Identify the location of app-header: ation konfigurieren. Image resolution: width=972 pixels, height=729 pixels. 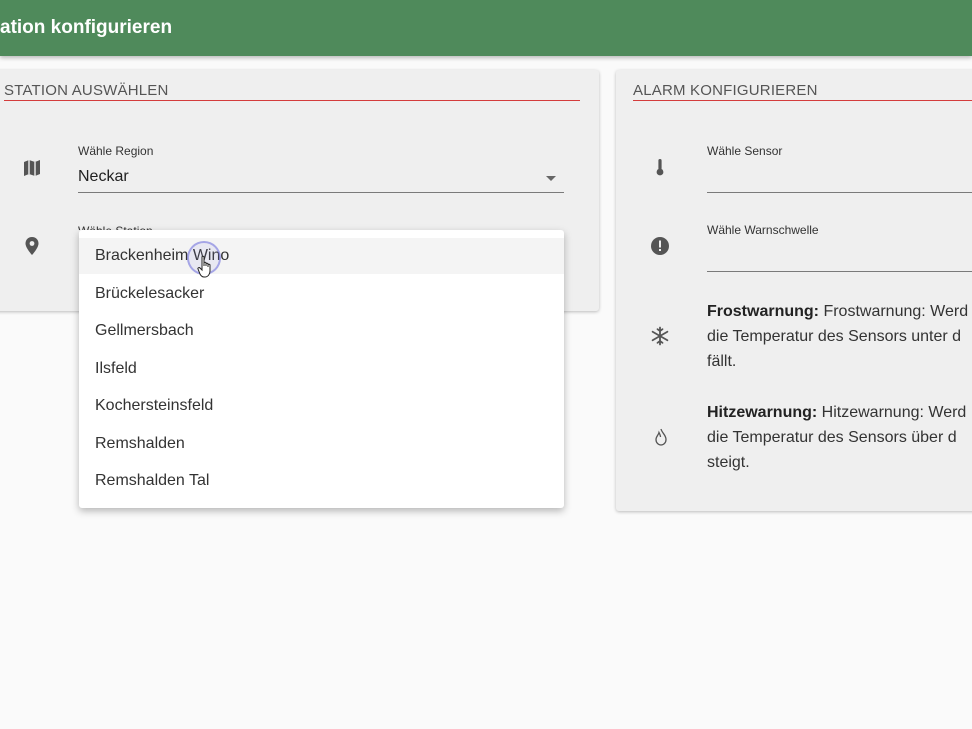
(486, 28).